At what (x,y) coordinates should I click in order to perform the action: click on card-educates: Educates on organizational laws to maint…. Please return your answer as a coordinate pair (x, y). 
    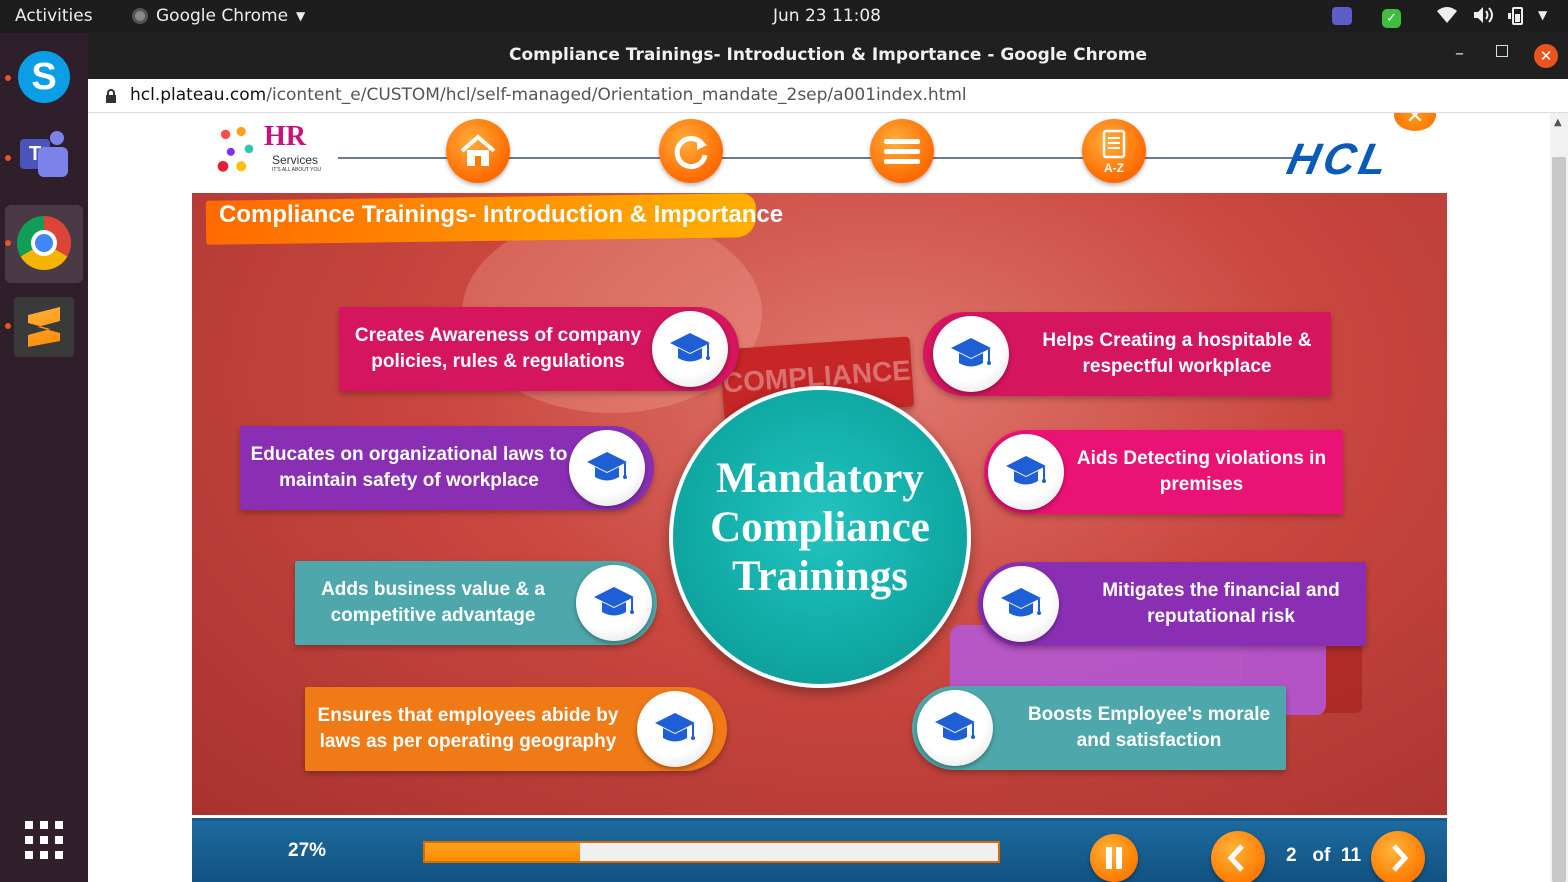
    Looking at the image, I should click on (447, 468).